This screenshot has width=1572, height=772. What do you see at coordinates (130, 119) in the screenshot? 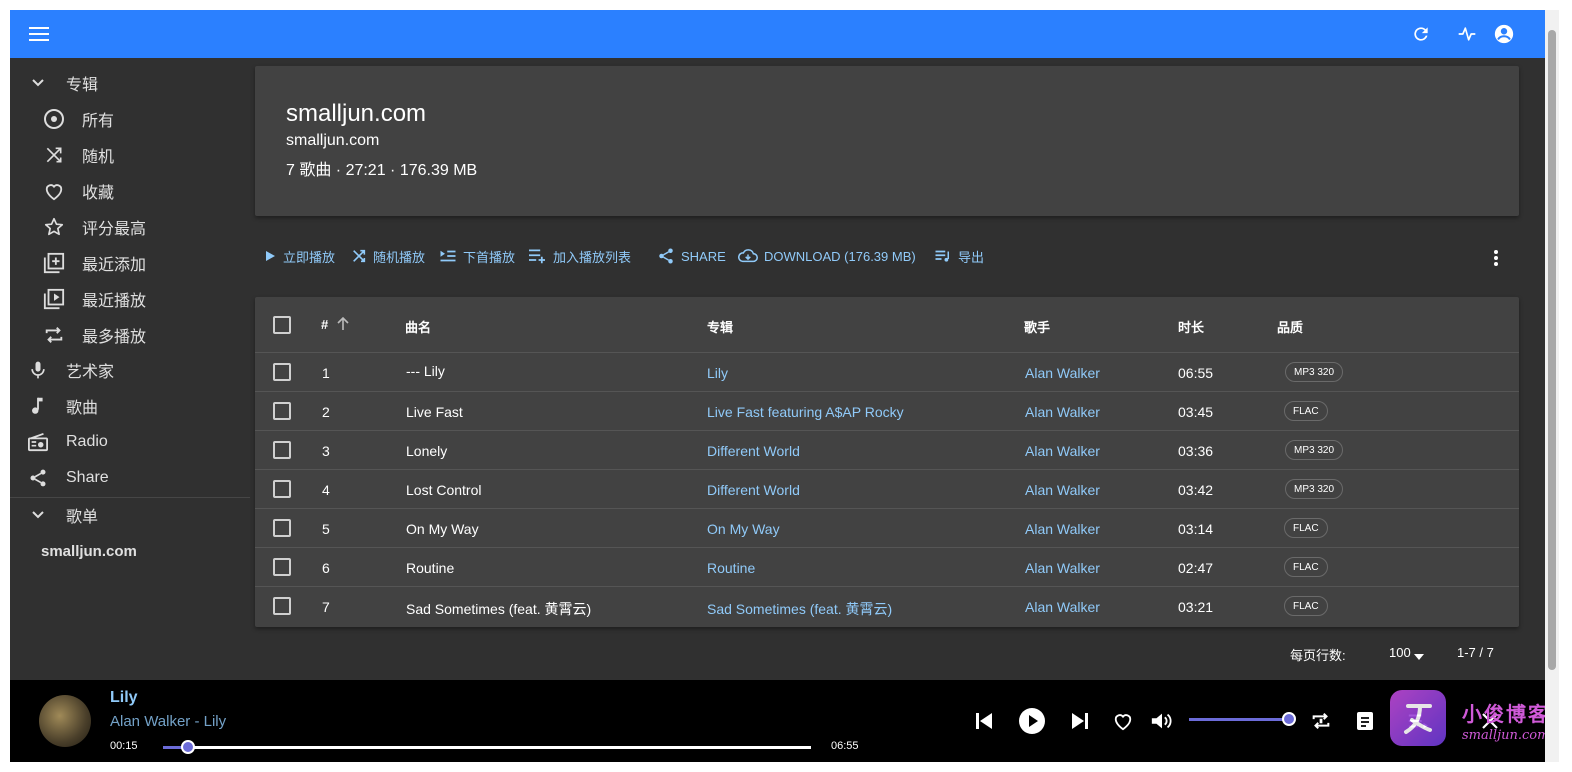
I see `sidebar-item-all: 所有` at bounding box center [130, 119].